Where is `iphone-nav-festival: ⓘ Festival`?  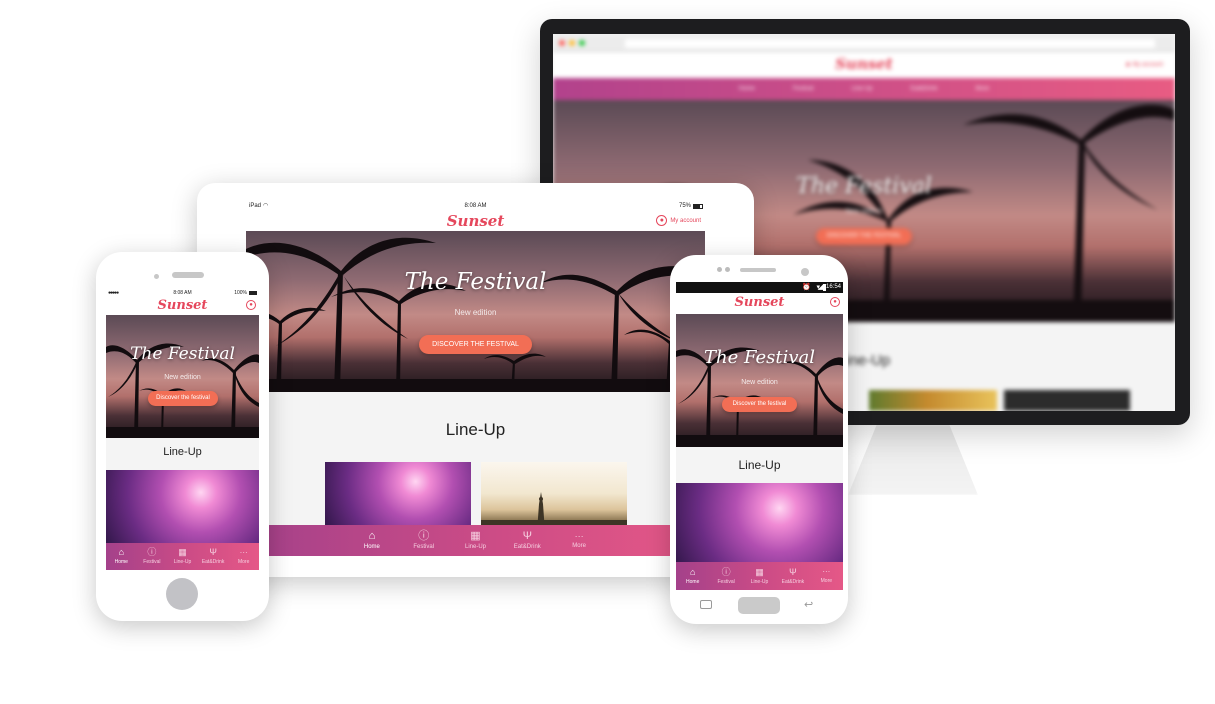 iphone-nav-festival: ⓘ Festival is located at coordinates (152, 556).